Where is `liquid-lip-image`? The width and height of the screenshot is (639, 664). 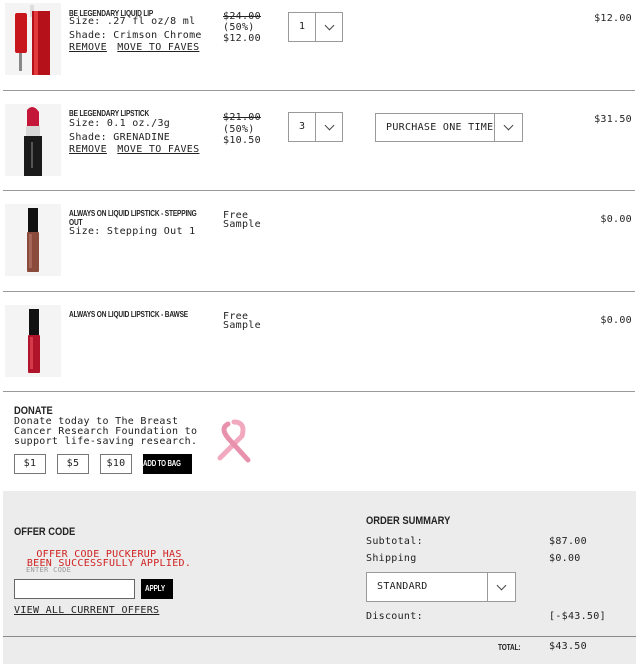 liquid-lip-image is located at coordinates (33, 40).